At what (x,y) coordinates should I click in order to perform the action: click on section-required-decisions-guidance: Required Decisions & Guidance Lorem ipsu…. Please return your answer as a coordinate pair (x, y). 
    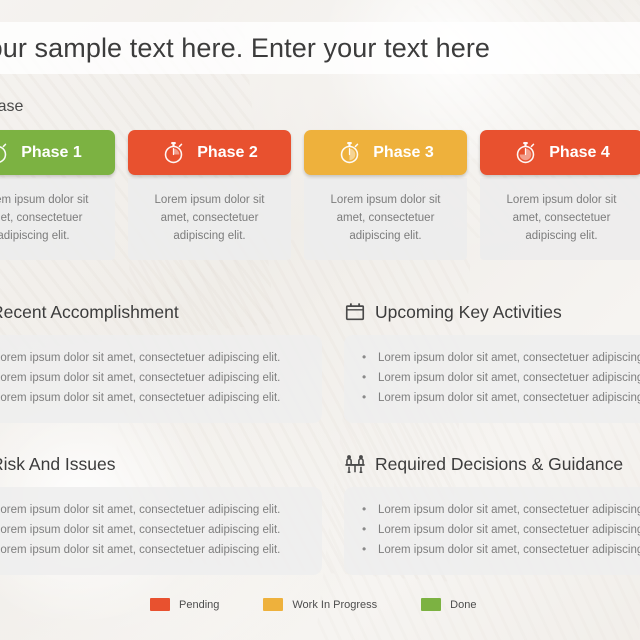
    Looking at the image, I should click on (492, 513).